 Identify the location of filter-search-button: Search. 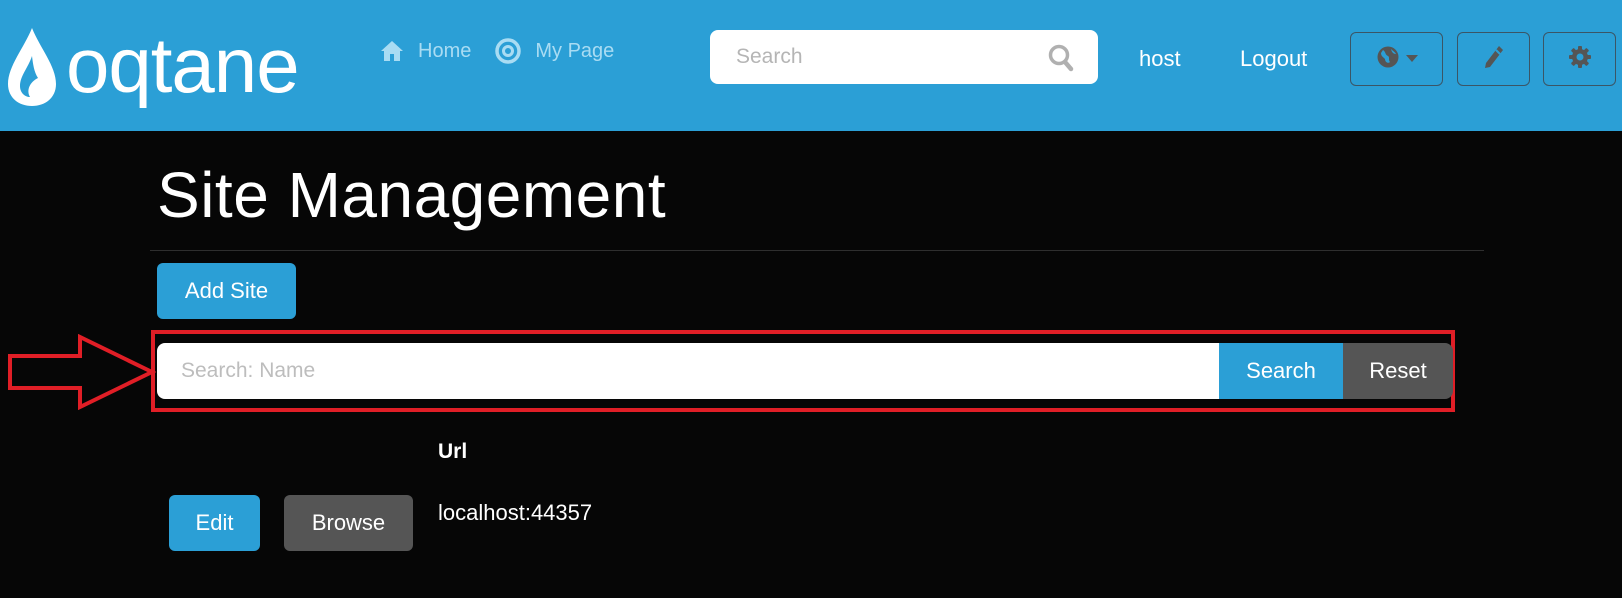
(1281, 371).